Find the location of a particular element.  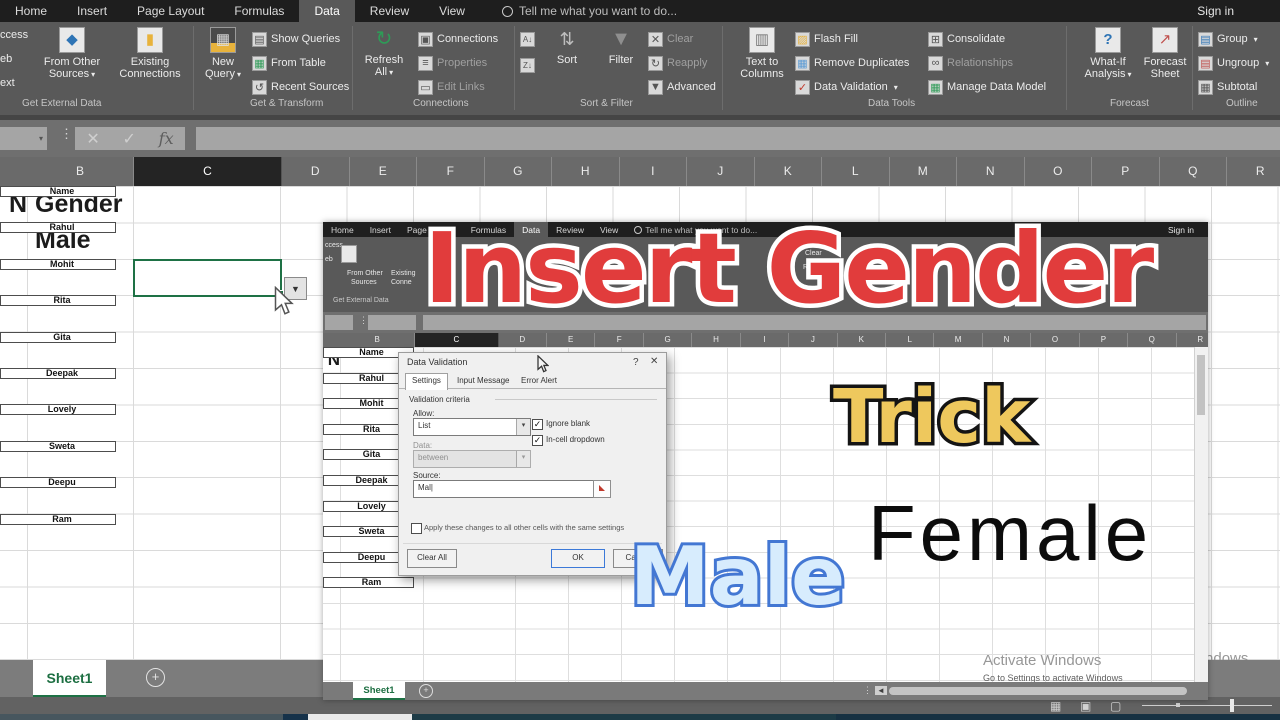

allow-combobox: List ▾ is located at coordinates (472, 427).